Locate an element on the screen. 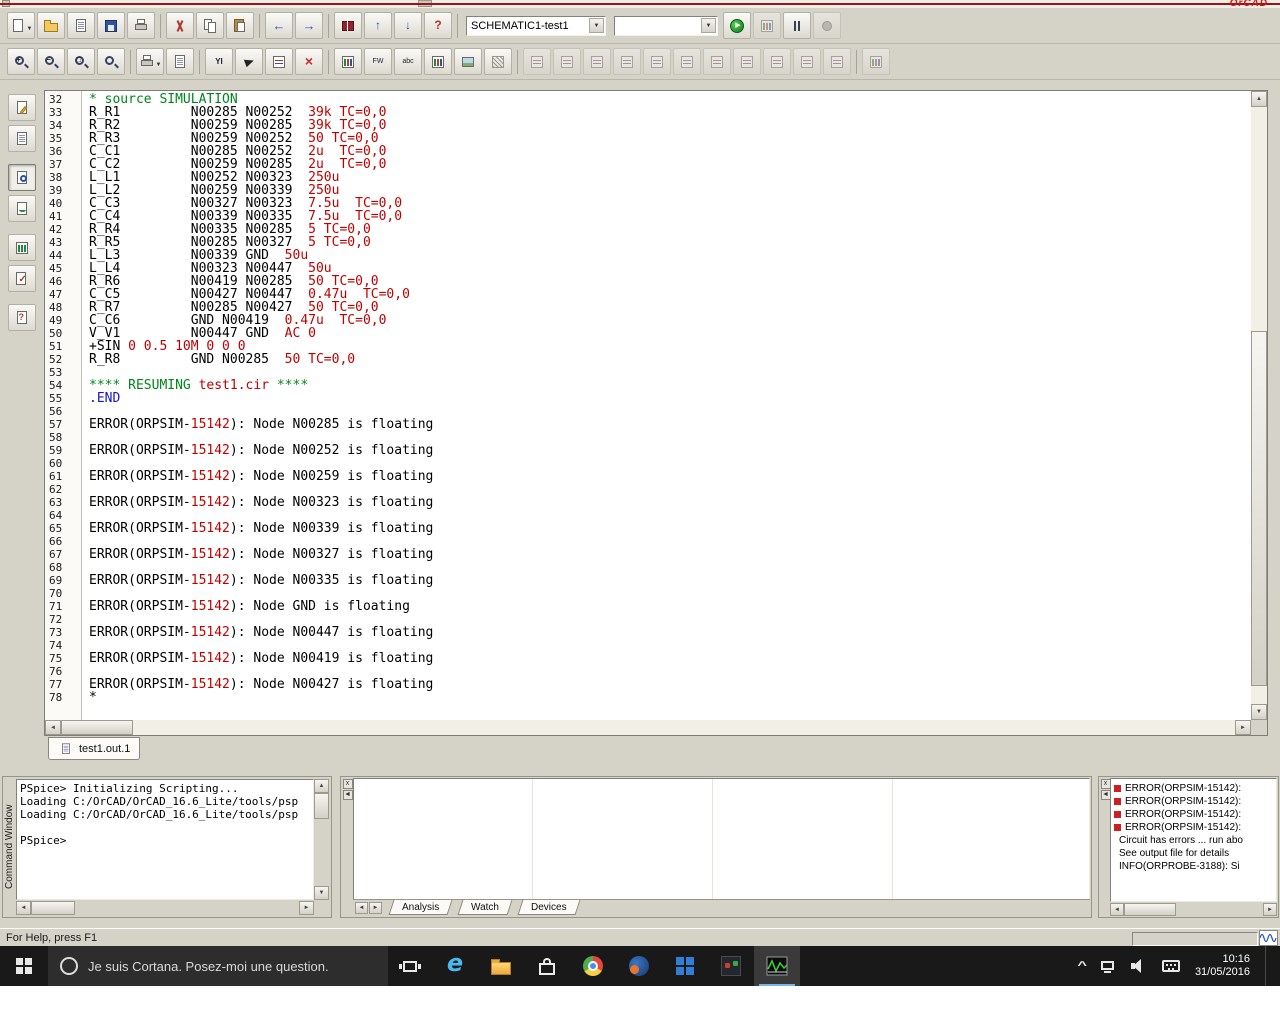 The width and height of the screenshot is (1280, 1024). cursor-trough-button is located at coordinates (567, 61).